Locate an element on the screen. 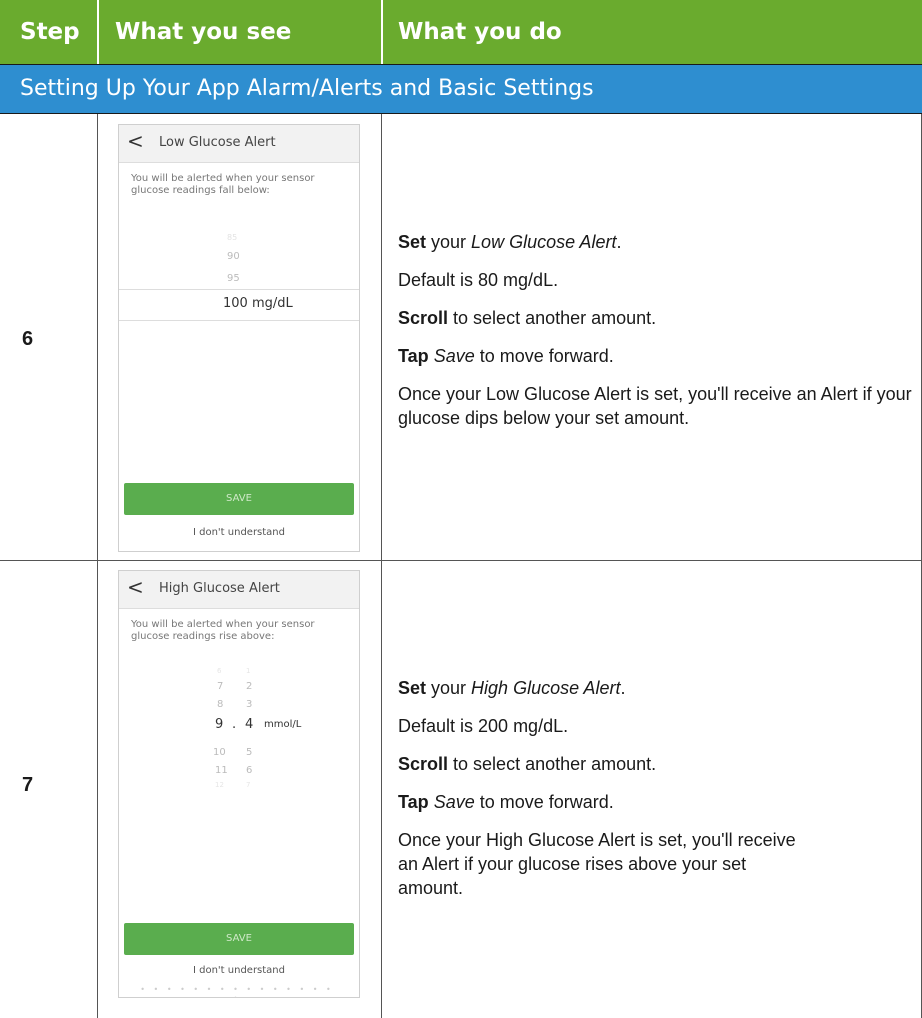 The height and width of the screenshot is (1018, 922). instruction-line: Default is 80 mg/dL. is located at coordinates (478, 280).